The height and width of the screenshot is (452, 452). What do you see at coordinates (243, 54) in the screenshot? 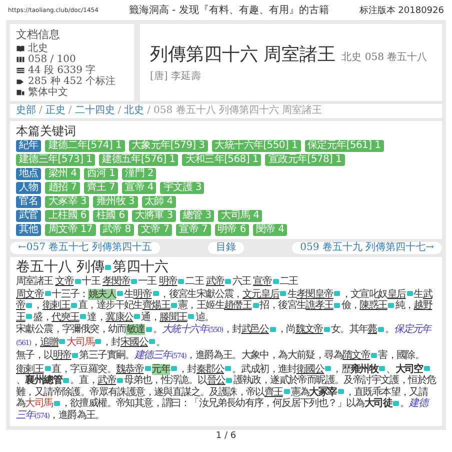
I see `document-title: 列傳第四十六 周室諸王` at bounding box center [243, 54].